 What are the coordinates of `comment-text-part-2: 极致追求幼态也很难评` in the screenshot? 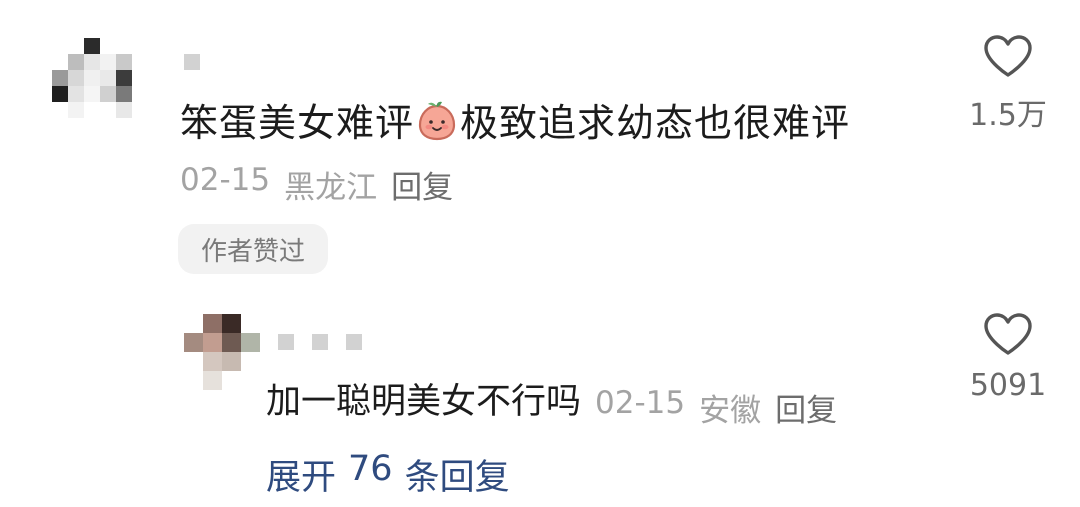 It's located at (655, 123).